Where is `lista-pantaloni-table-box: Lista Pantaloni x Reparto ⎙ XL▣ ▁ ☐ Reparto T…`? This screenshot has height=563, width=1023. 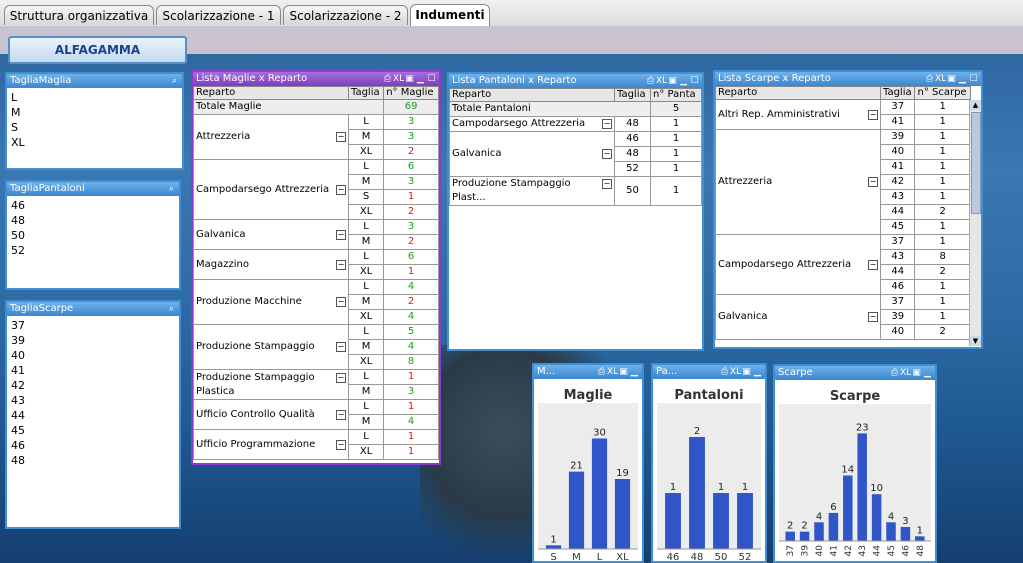 lista-pantaloni-table-box: Lista Pantaloni x Reparto ⎙ XL▣ ▁ ☐ Reparto T… is located at coordinates (575, 211).